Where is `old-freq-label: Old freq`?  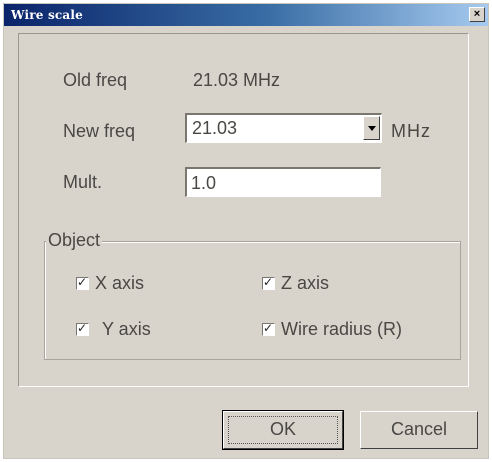
old-freq-label: Old freq is located at coordinates (95, 80).